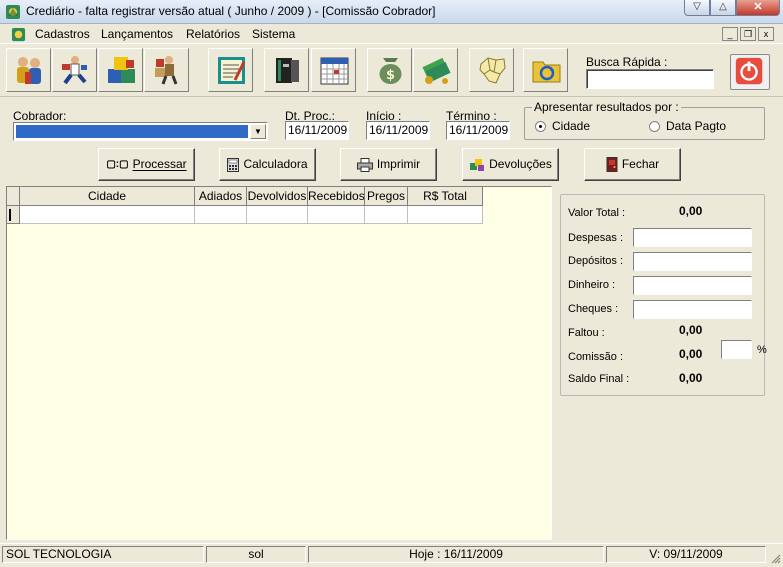 The height and width of the screenshot is (567, 783). I want to click on toolbar-button-money-bag: $, so click(389, 70).